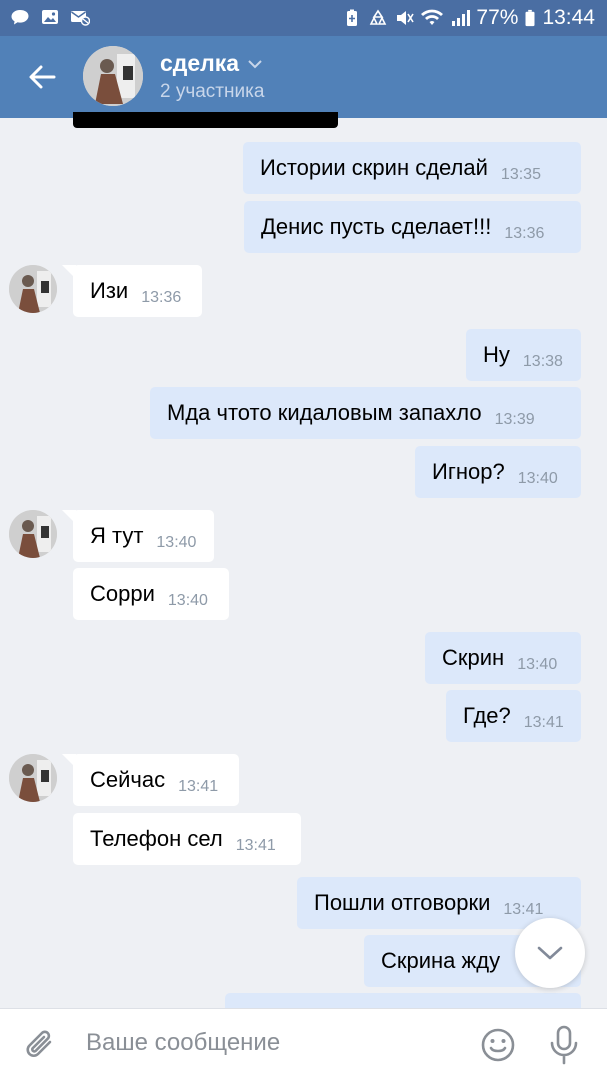  What do you see at coordinates (378, 17) in the screenshot?
I see `recycle-icon` at bounding box center [378, 17].